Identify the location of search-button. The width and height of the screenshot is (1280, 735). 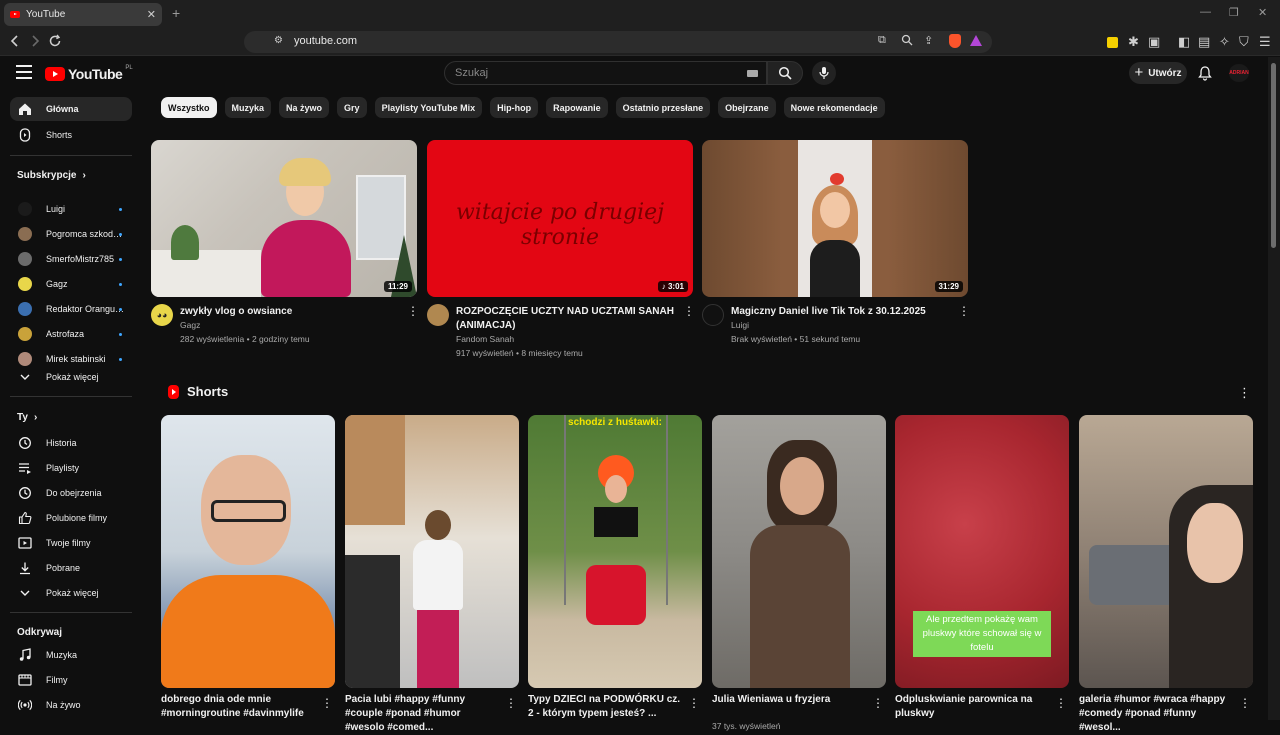
(785, 73).